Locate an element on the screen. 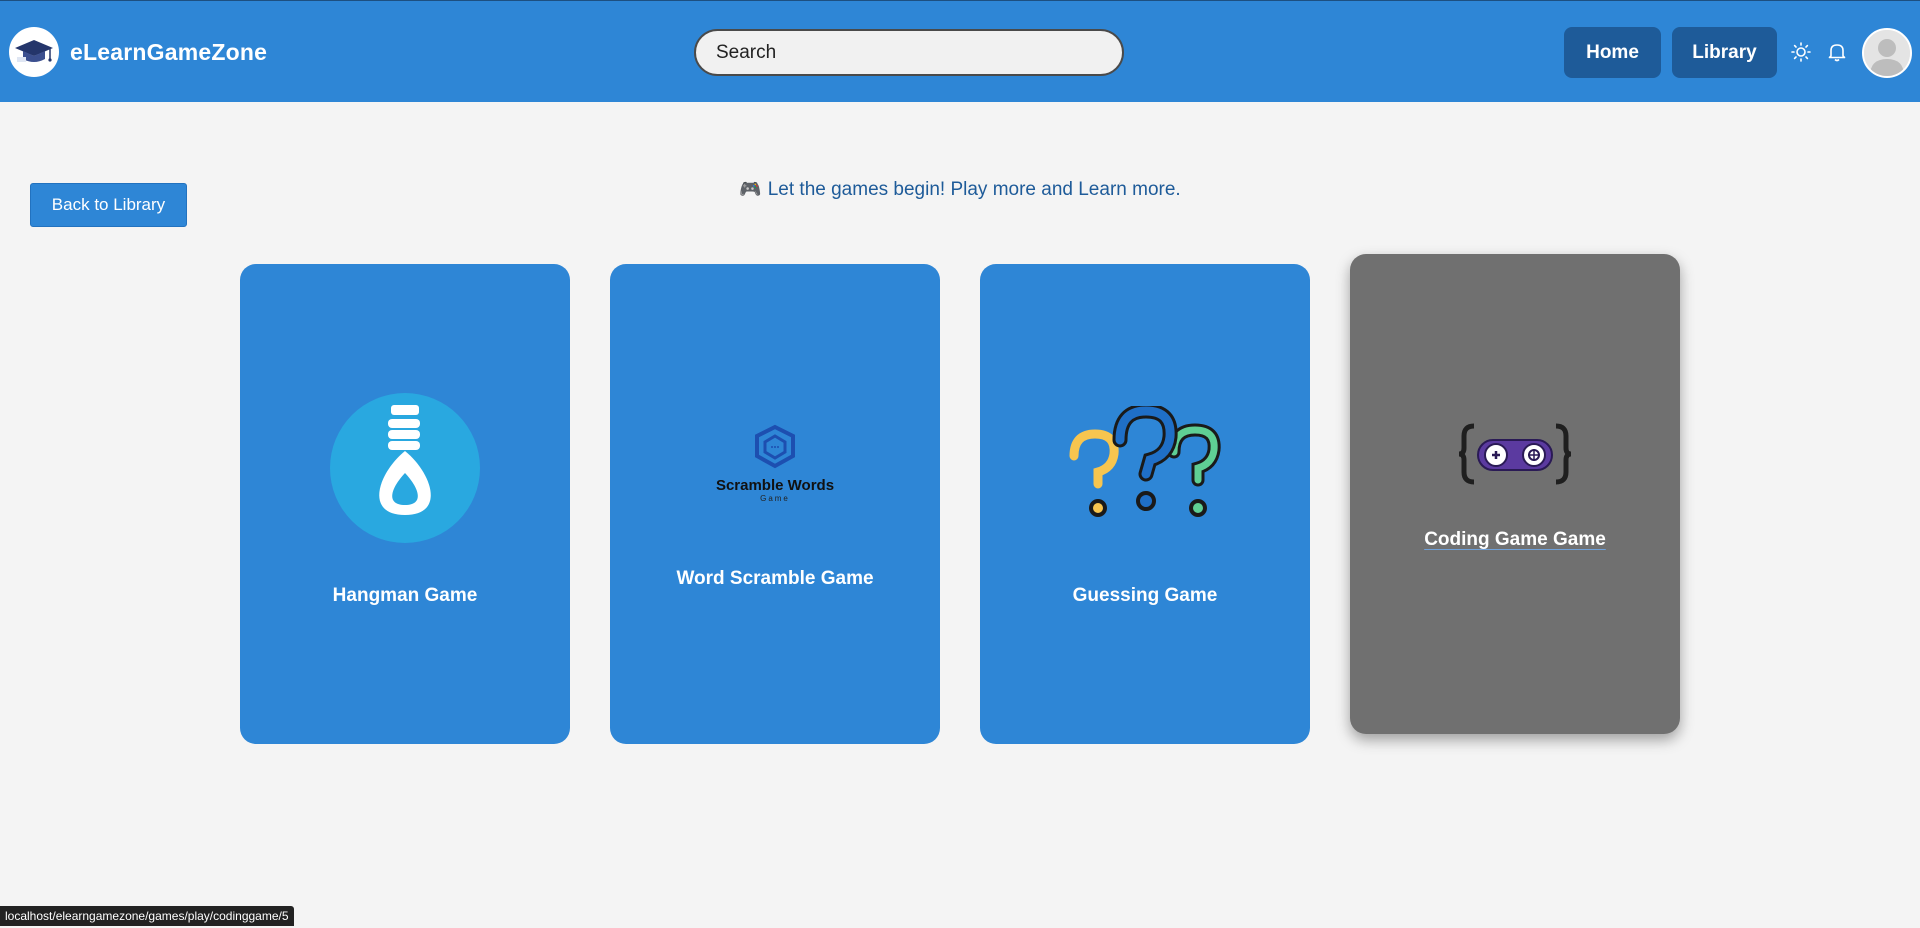  game-card-guessing: Guessing Game is located at coordinates (1145, 504).